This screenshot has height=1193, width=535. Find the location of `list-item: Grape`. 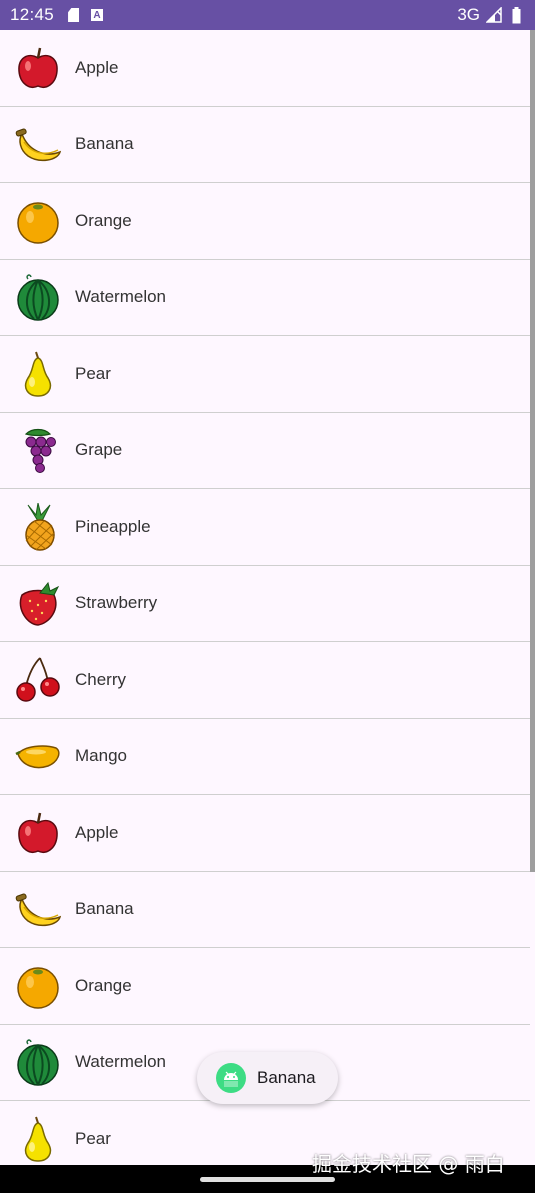

list-item: Grape is located at coordinates (265, 451).